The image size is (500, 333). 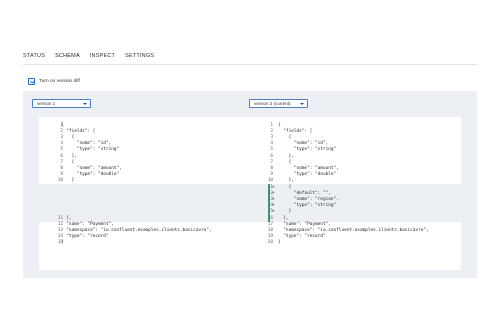 I want to click on right-code-line: 20}, so click(x=250, y=243).